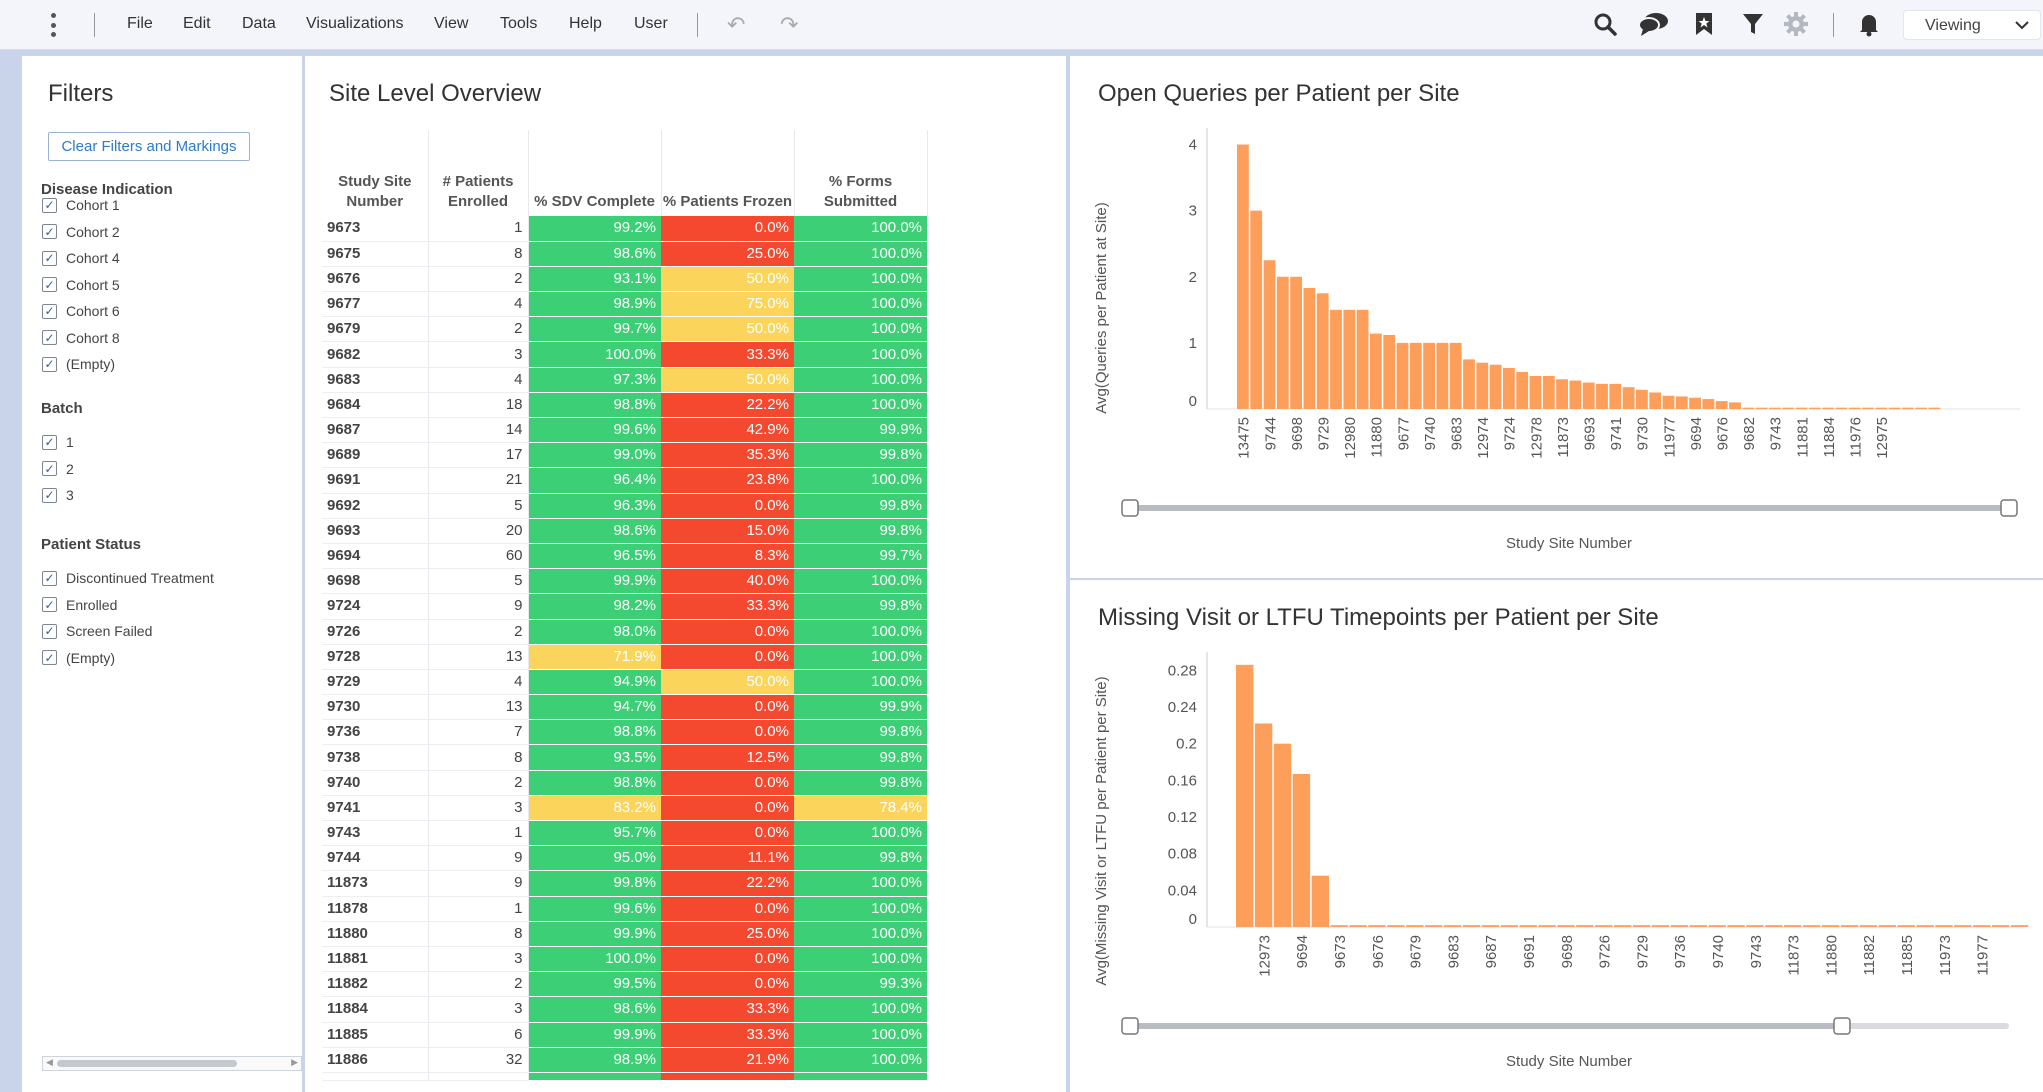 This screenshot has width=2043, height=1092. I want to click on patients-cell: 5, so click(478, 506).